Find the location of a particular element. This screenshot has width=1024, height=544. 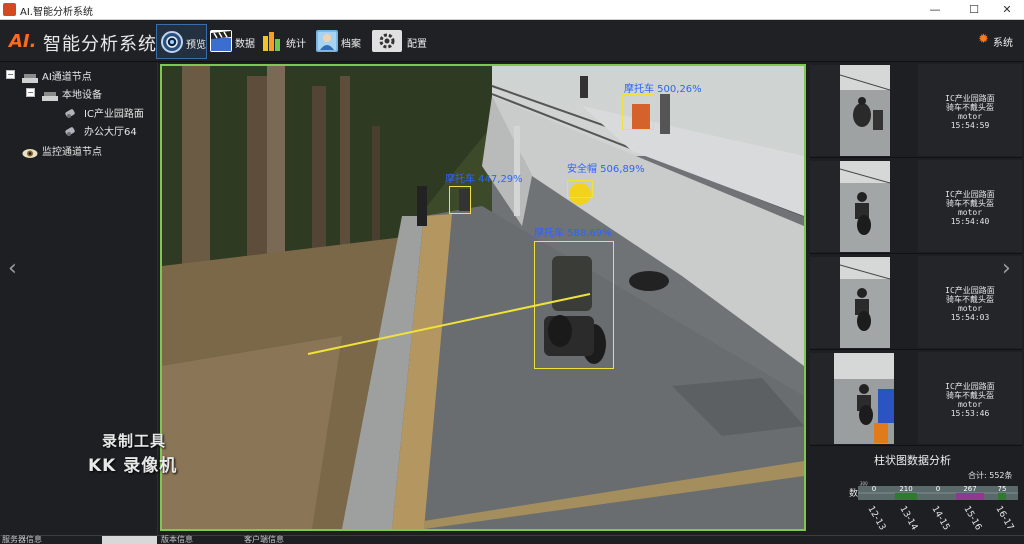

gear-icon is located at coordinates (387, 41).